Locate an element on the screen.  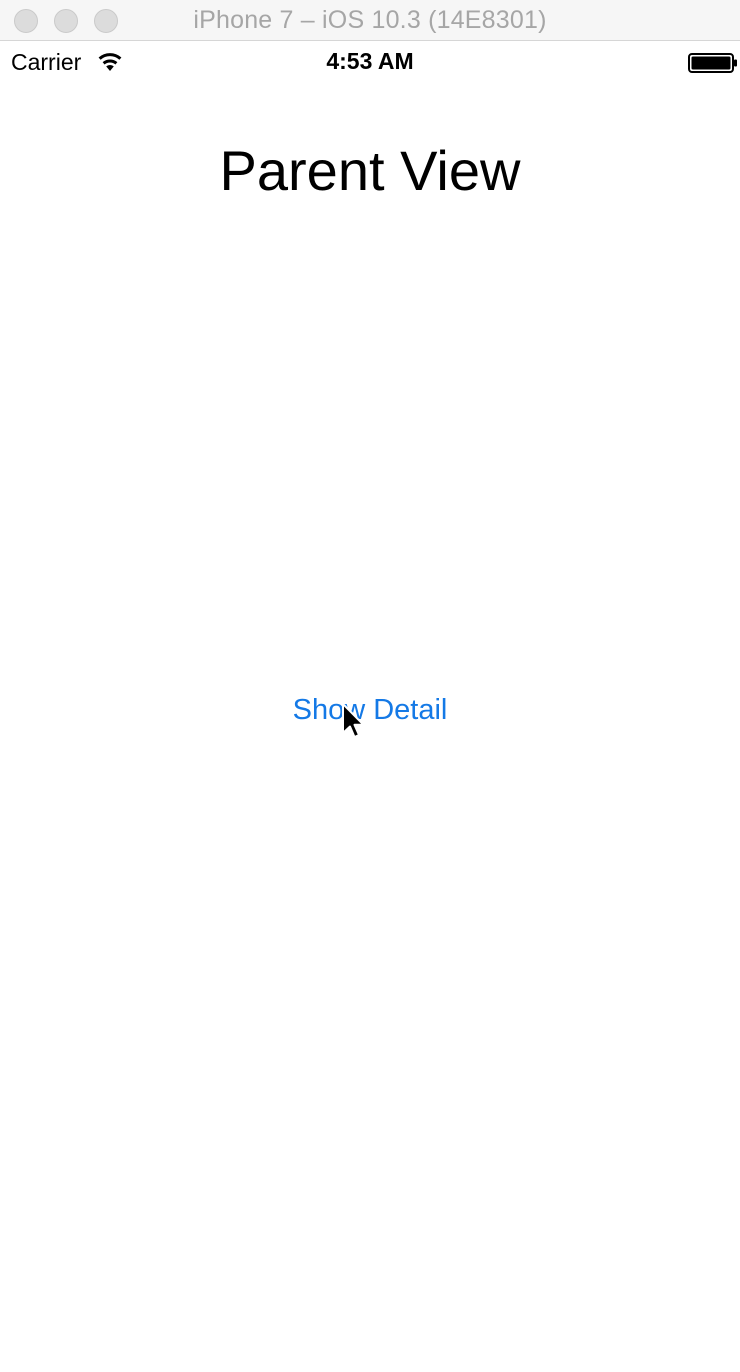
window-title: iPhone 7 – iOS 10.3 (14E8301) is located at coordinates (370, 20).